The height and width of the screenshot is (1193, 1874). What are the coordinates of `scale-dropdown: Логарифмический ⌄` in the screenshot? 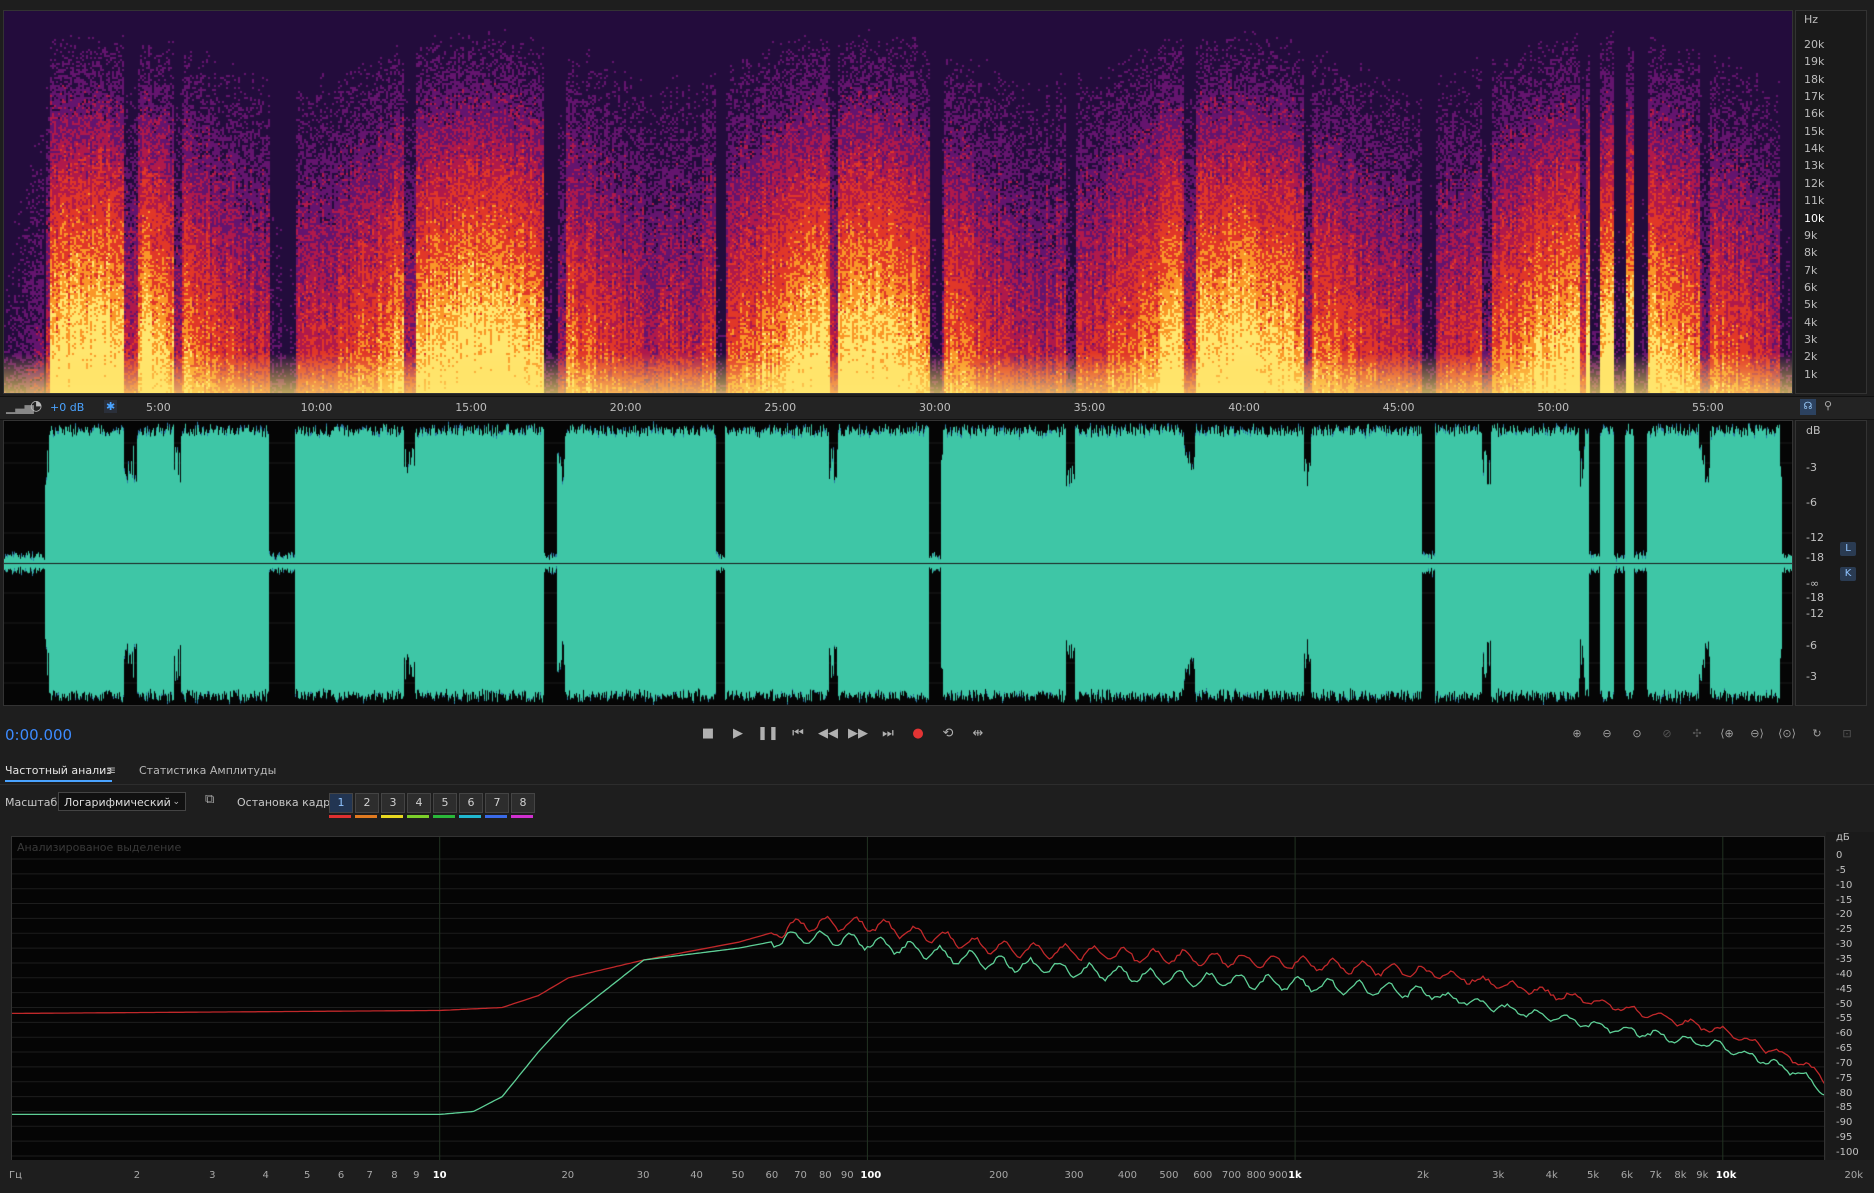 It's located at (122, 801).